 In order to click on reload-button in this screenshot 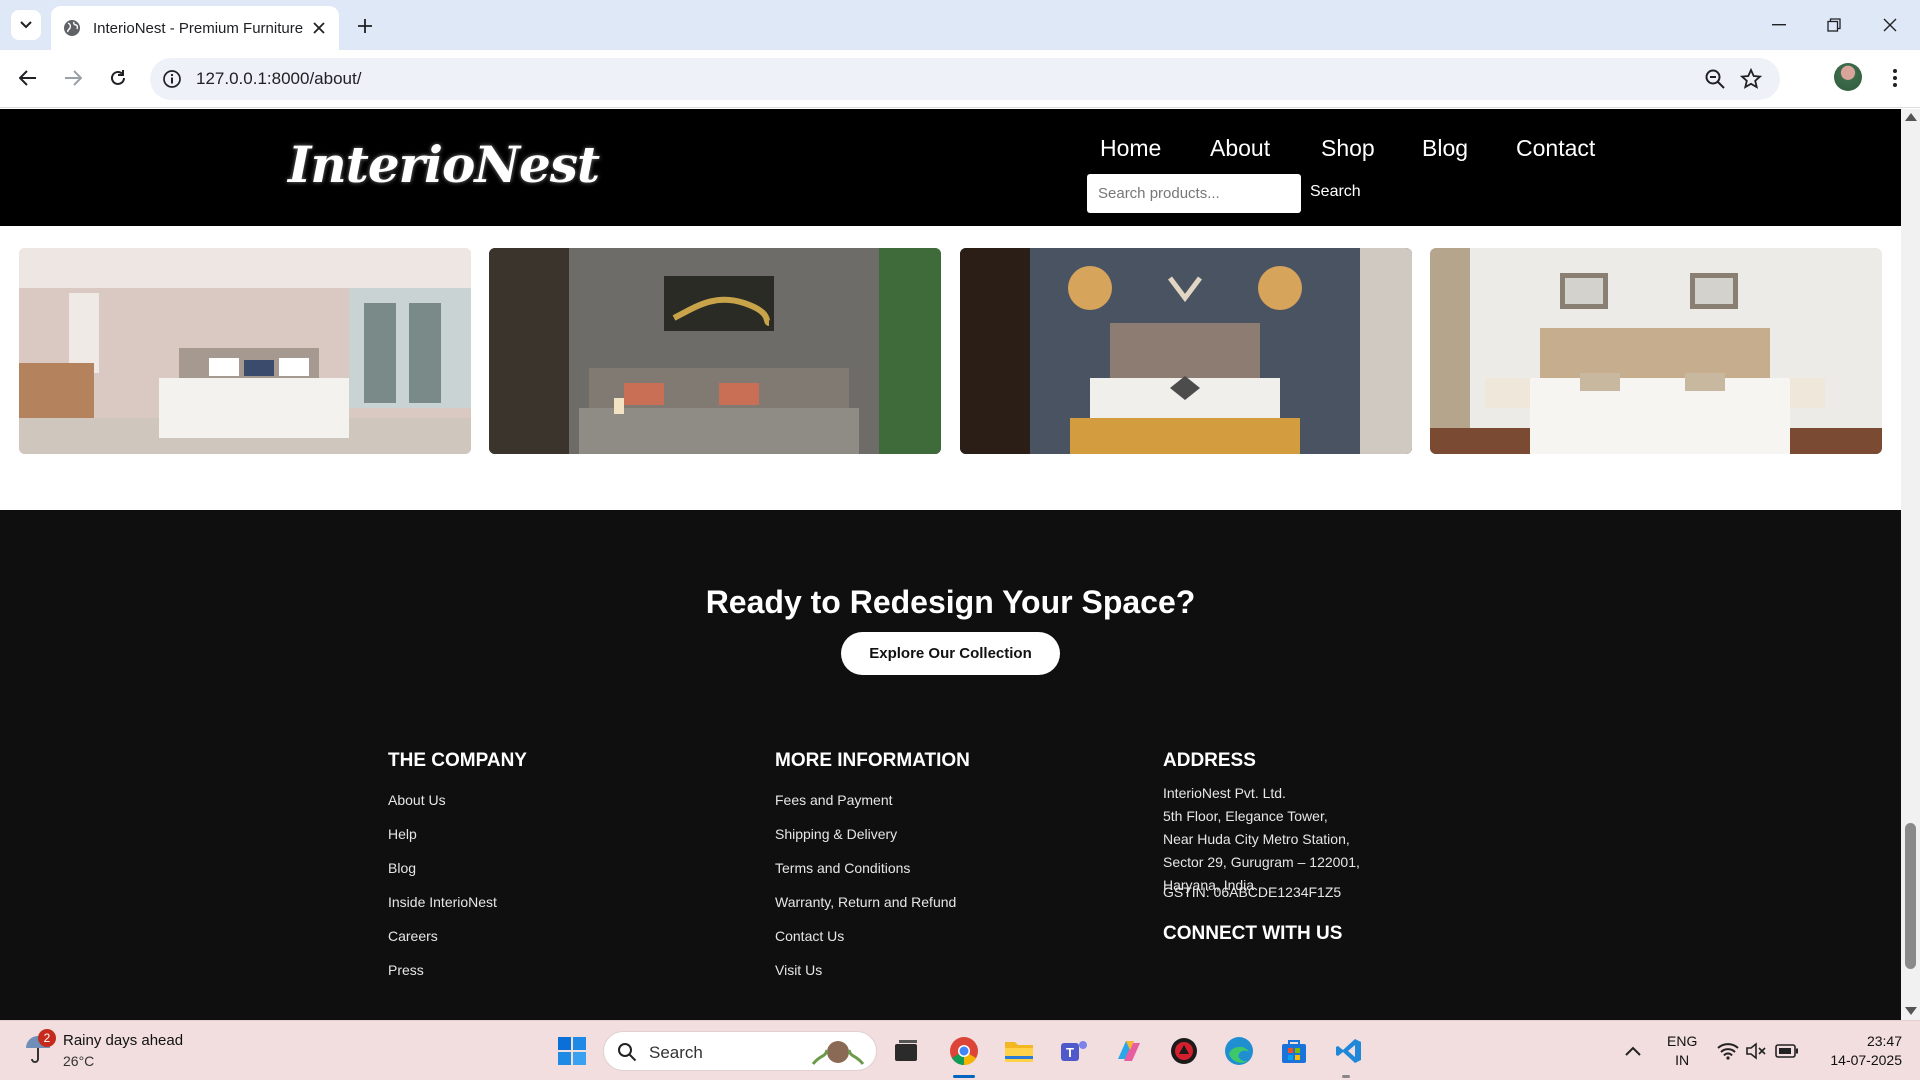, I will do `click(118, 78)`.